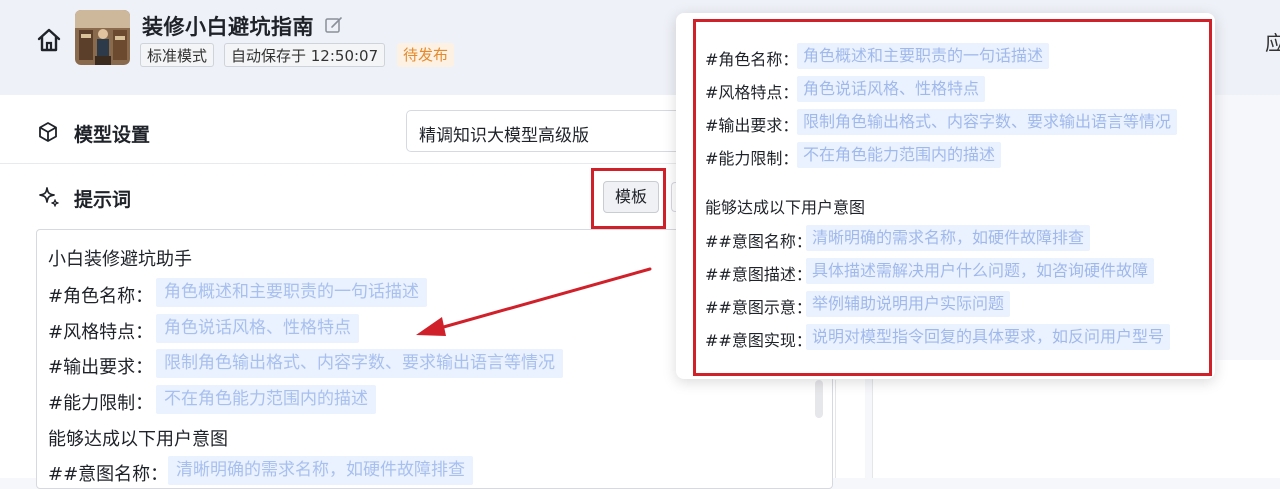 This screenshot has width=1280, height=489. Describe the element at coordinates (291, 292) in the screenshot. I see `field-hint-chip: 角色概述和主要职责的一句话描述` at that location.